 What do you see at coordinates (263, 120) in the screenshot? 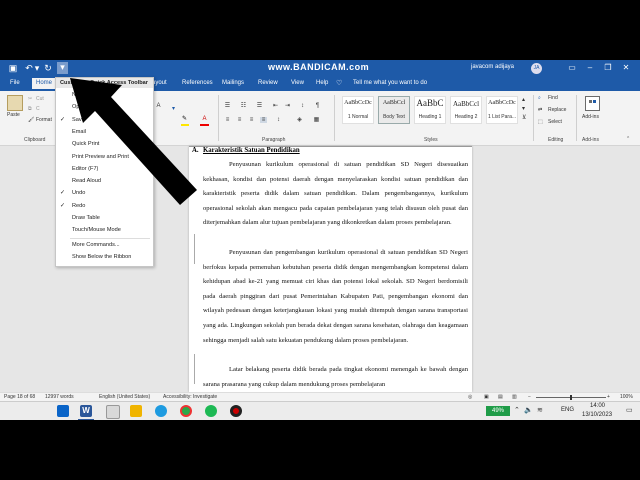
I see `justify-icon: ≡` at bounding box center [263, 120].